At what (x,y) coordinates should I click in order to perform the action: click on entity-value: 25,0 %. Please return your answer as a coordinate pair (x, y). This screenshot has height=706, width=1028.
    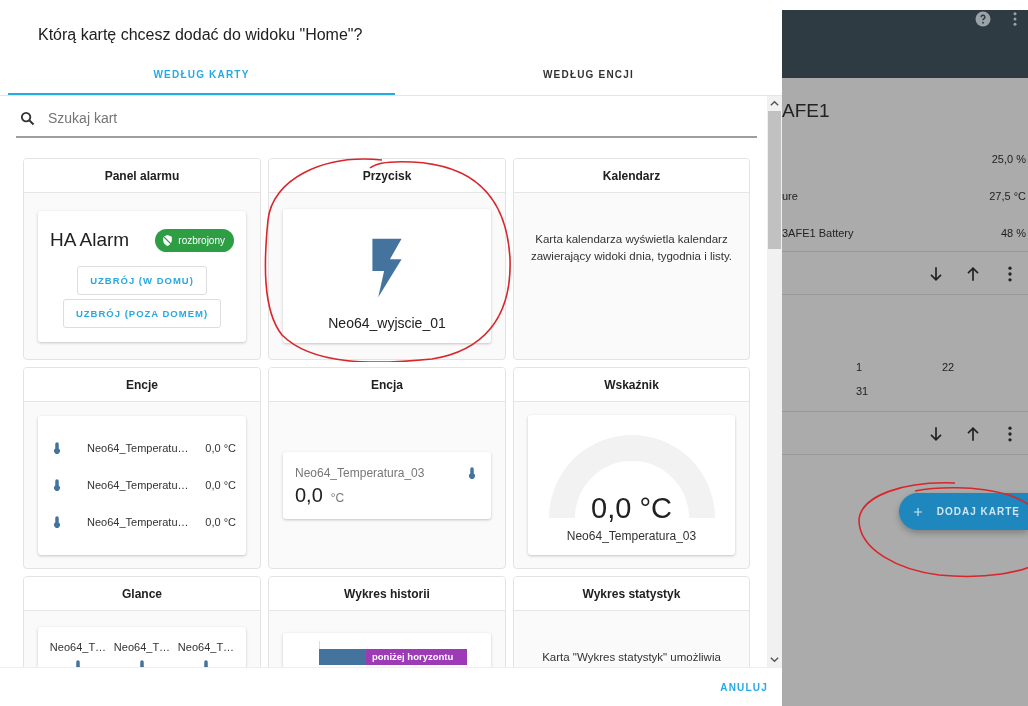
    Looking at the image, I should click on (1008, 158).